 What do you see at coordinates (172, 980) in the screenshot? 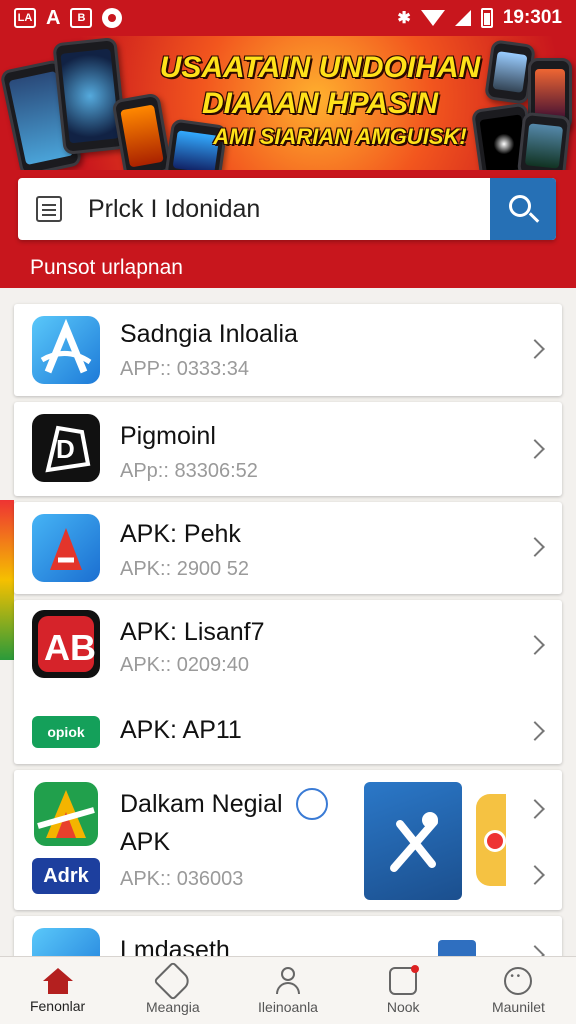
I see `tag-icon` at bounding box center [172, 980].